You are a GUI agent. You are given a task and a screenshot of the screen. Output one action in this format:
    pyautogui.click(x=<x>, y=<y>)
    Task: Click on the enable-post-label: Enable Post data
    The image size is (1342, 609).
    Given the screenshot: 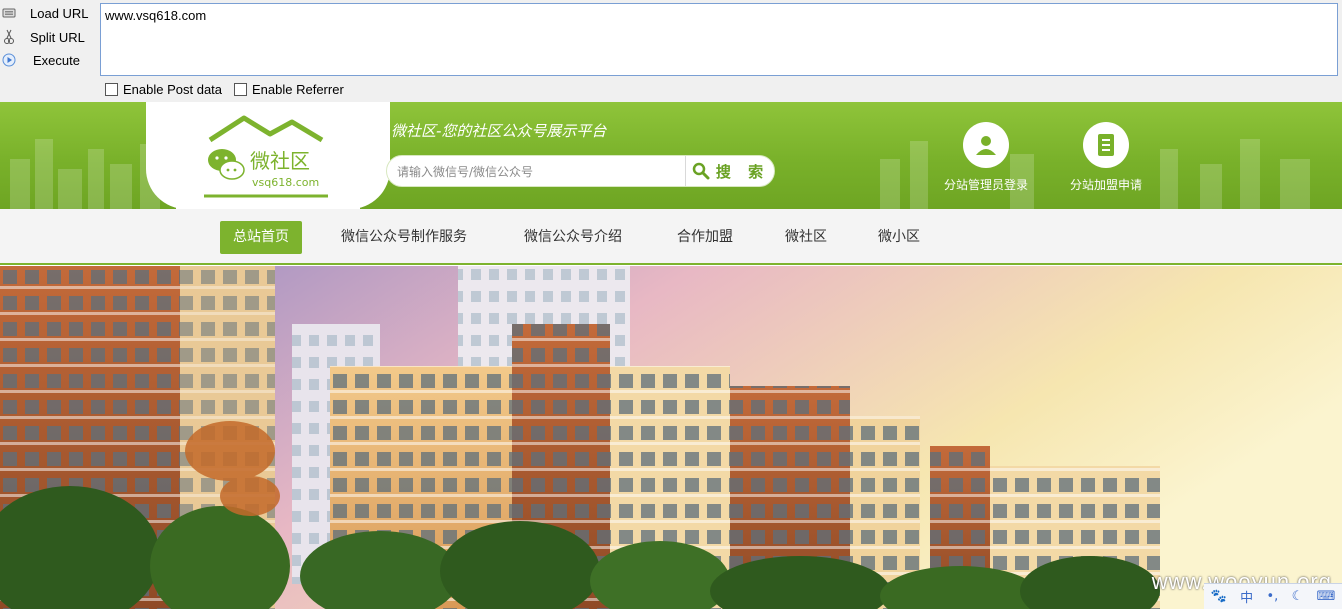 What is the action you would take?
    pyautogui.click(x=173, y=89)
    